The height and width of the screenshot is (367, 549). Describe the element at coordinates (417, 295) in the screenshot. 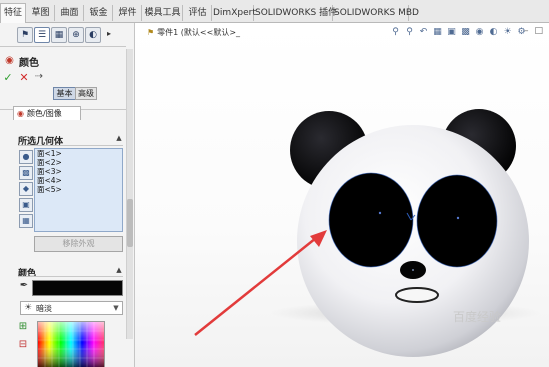

I see `panda-mouth` at that location.